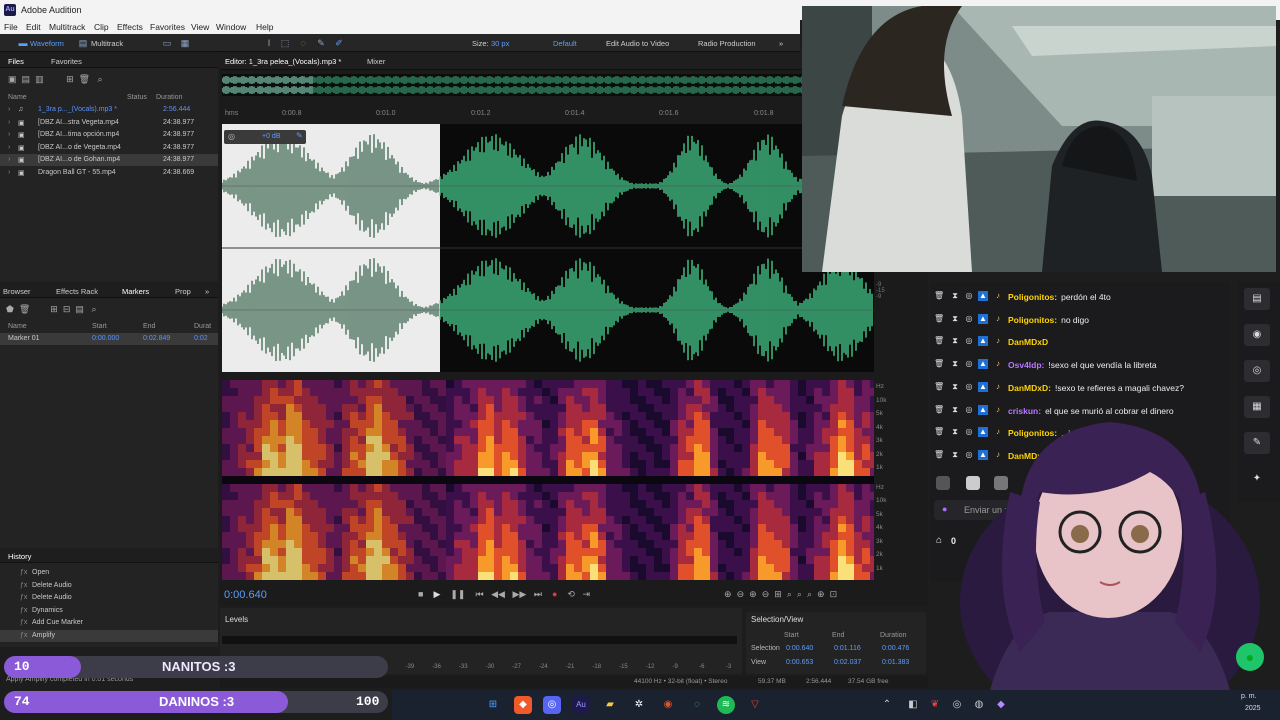  Describe the element at coordinates (821, 594) in the screenshot. I see `zoom-in-icon: ⊕` at that location.